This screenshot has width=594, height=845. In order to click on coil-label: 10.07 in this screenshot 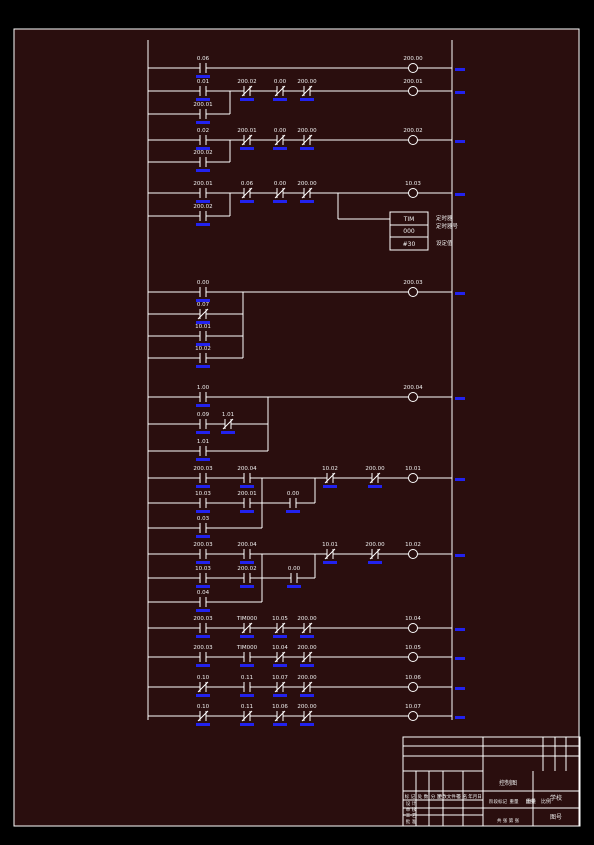, I will do `click(413, 707)`.